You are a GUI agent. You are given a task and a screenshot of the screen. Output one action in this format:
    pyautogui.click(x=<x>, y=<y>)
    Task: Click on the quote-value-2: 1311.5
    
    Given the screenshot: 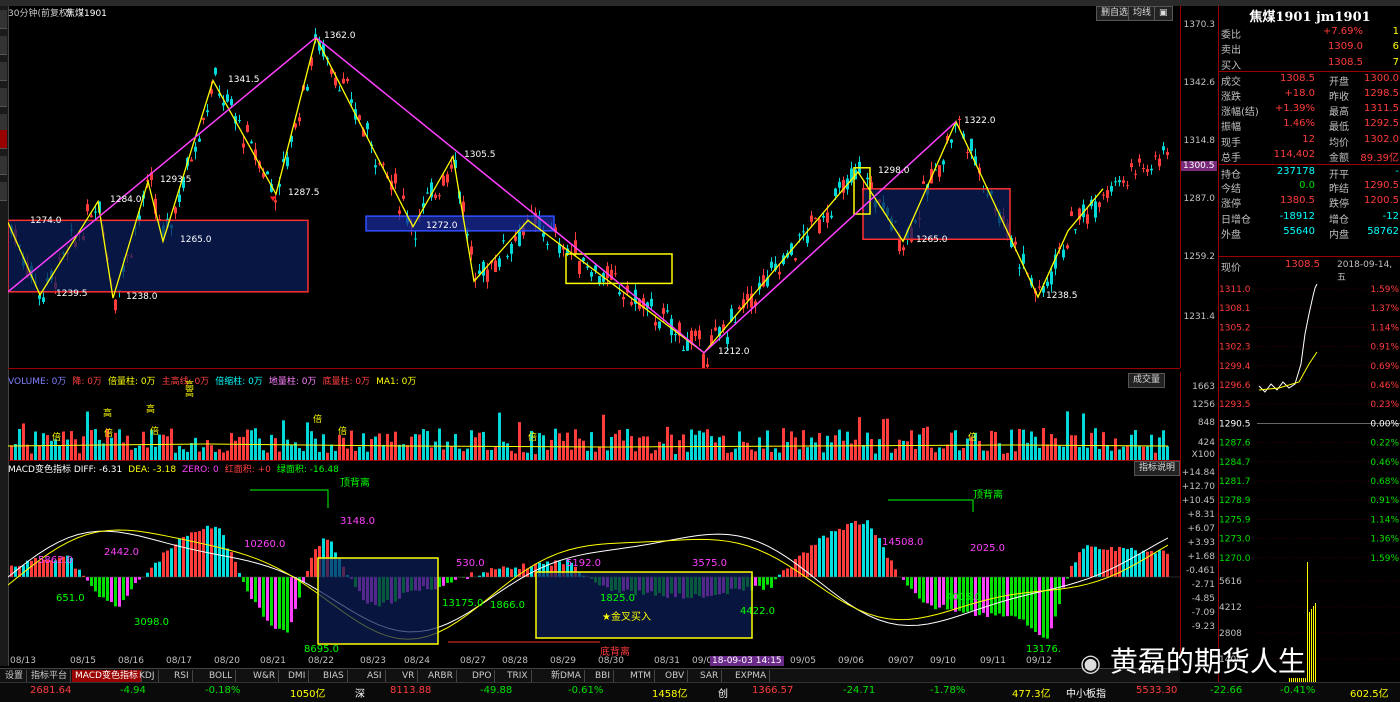 What is the action you would take?
    pyautogui.click(x=1381, y=108)
    